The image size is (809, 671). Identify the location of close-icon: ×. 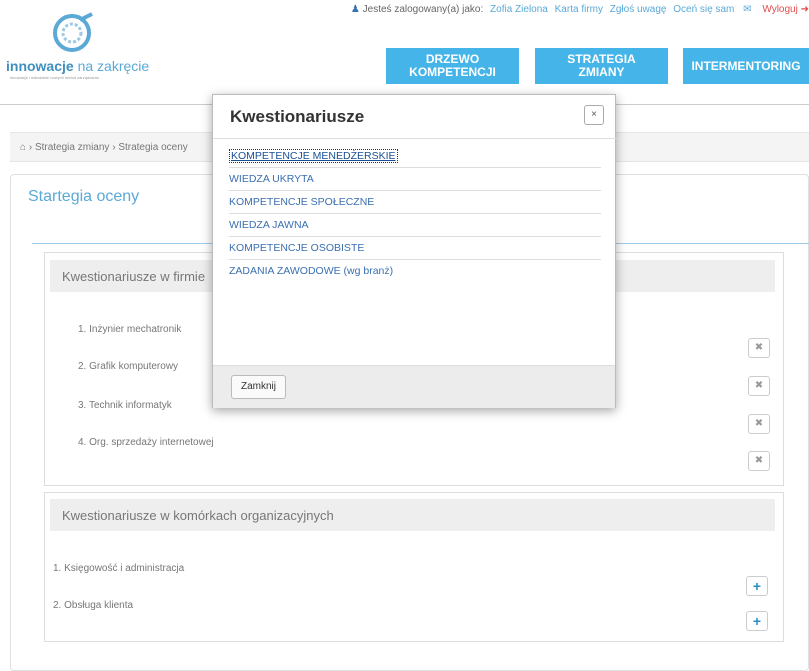
(594, 115).